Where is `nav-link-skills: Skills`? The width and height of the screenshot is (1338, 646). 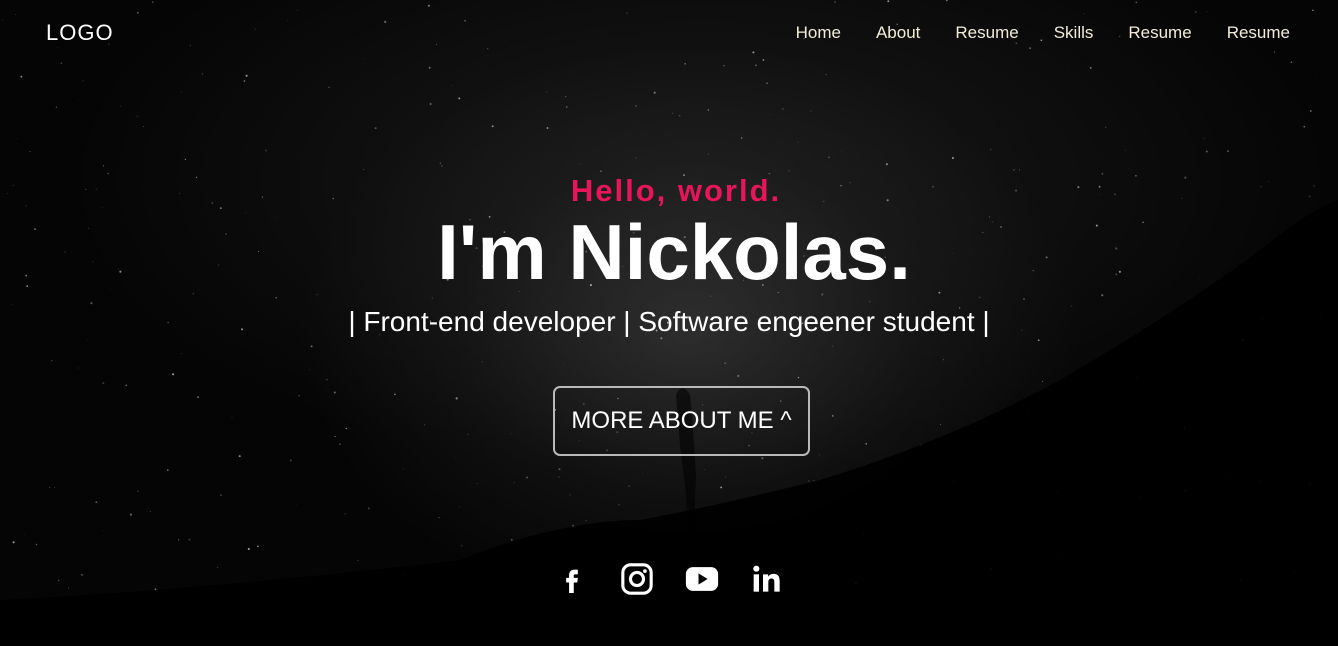
nav-link-skills: Skills is located at coordinates (1074, 33).